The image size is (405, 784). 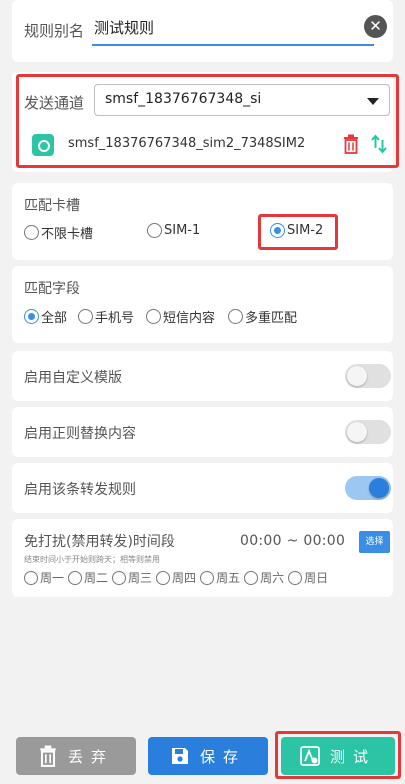 What do you see at coordinates (368, 432) in the screenshot?
I see `regex-replace-toggle` at bounding box center [368, 432].